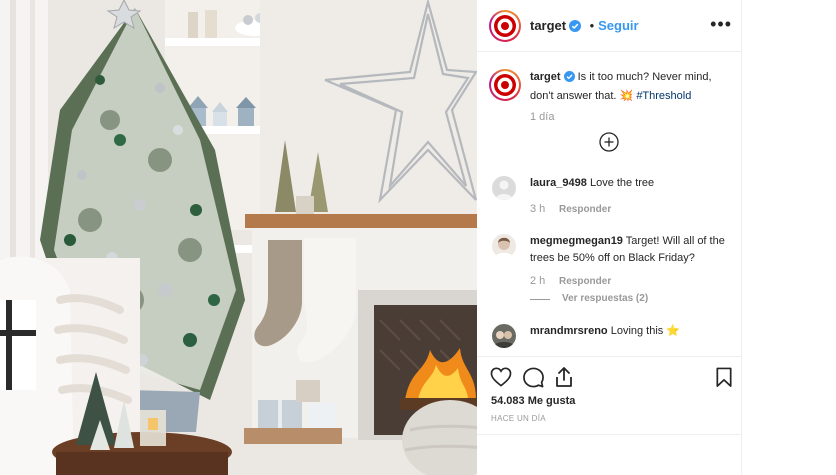 This screenshot has width=836, height=475. What do you see at coordinates (724, 377) in the screenshot?
I see `bookmark-icon` at bounding box center [724, 377].